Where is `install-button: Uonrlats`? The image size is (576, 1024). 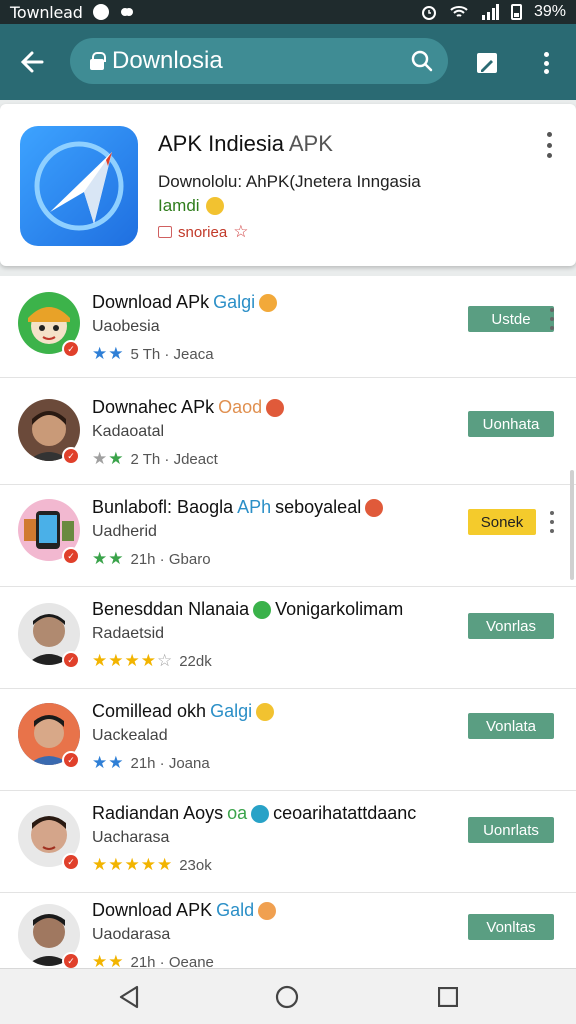 install-button: Uonrlats is located at coordinates (511, 830).